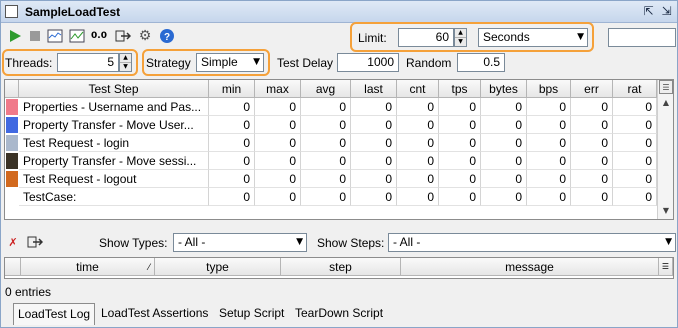 The image size is (678, 328). I want to click on show-types-select: - All - ▼, so click(240, 242).